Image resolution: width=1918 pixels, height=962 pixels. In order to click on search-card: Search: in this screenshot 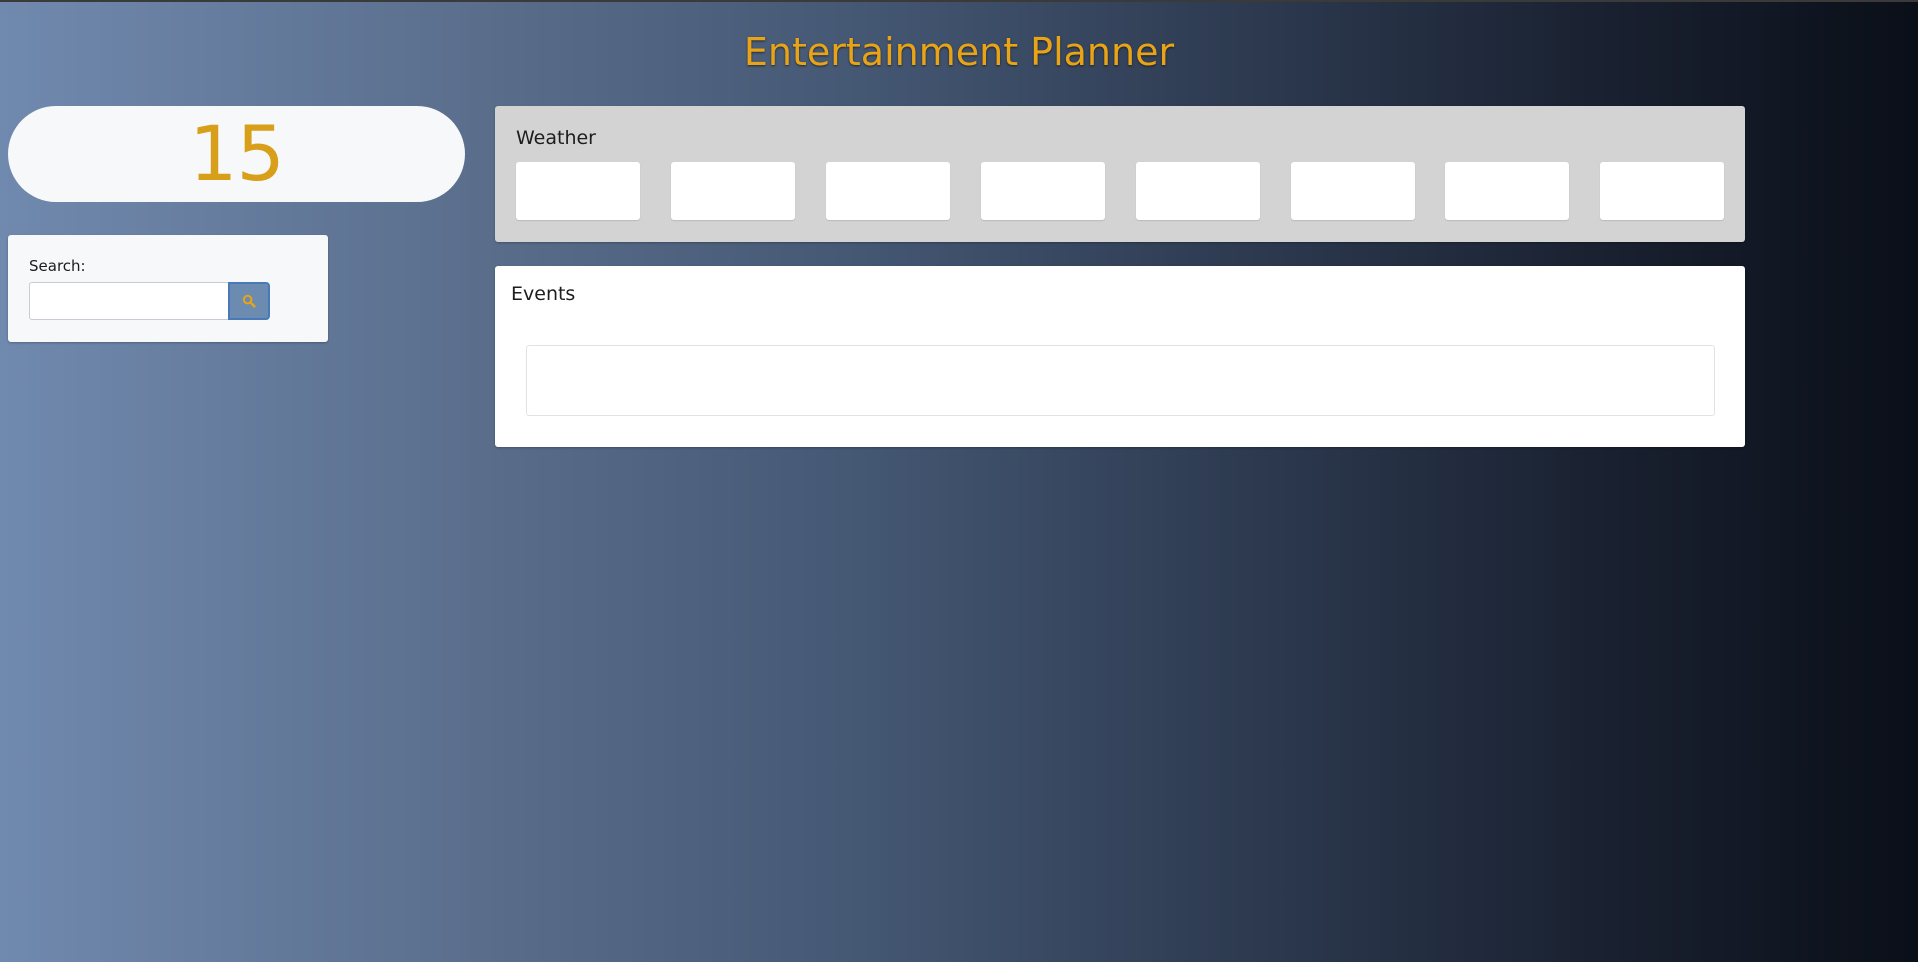, I will do `click(168, 288)`.